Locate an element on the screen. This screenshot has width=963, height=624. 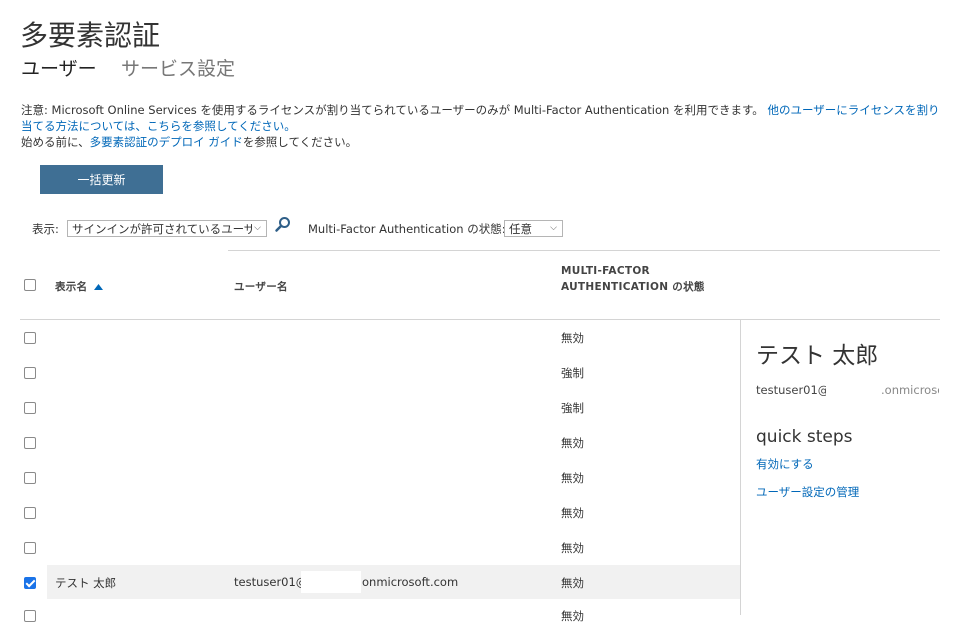
deploy-guide-link: 多要素認証のデプロイ ガイド is located at coordinates (166, 142).